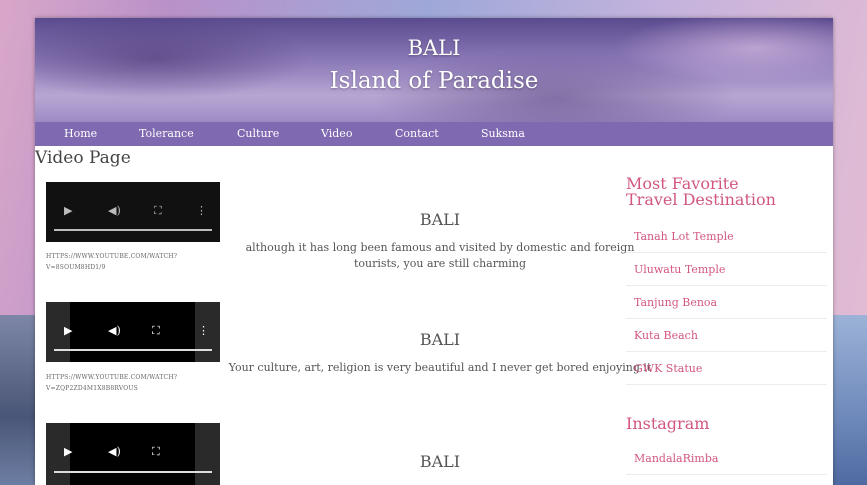  I want to click on nav-tolerance: Tolerance, so click(166, 133).